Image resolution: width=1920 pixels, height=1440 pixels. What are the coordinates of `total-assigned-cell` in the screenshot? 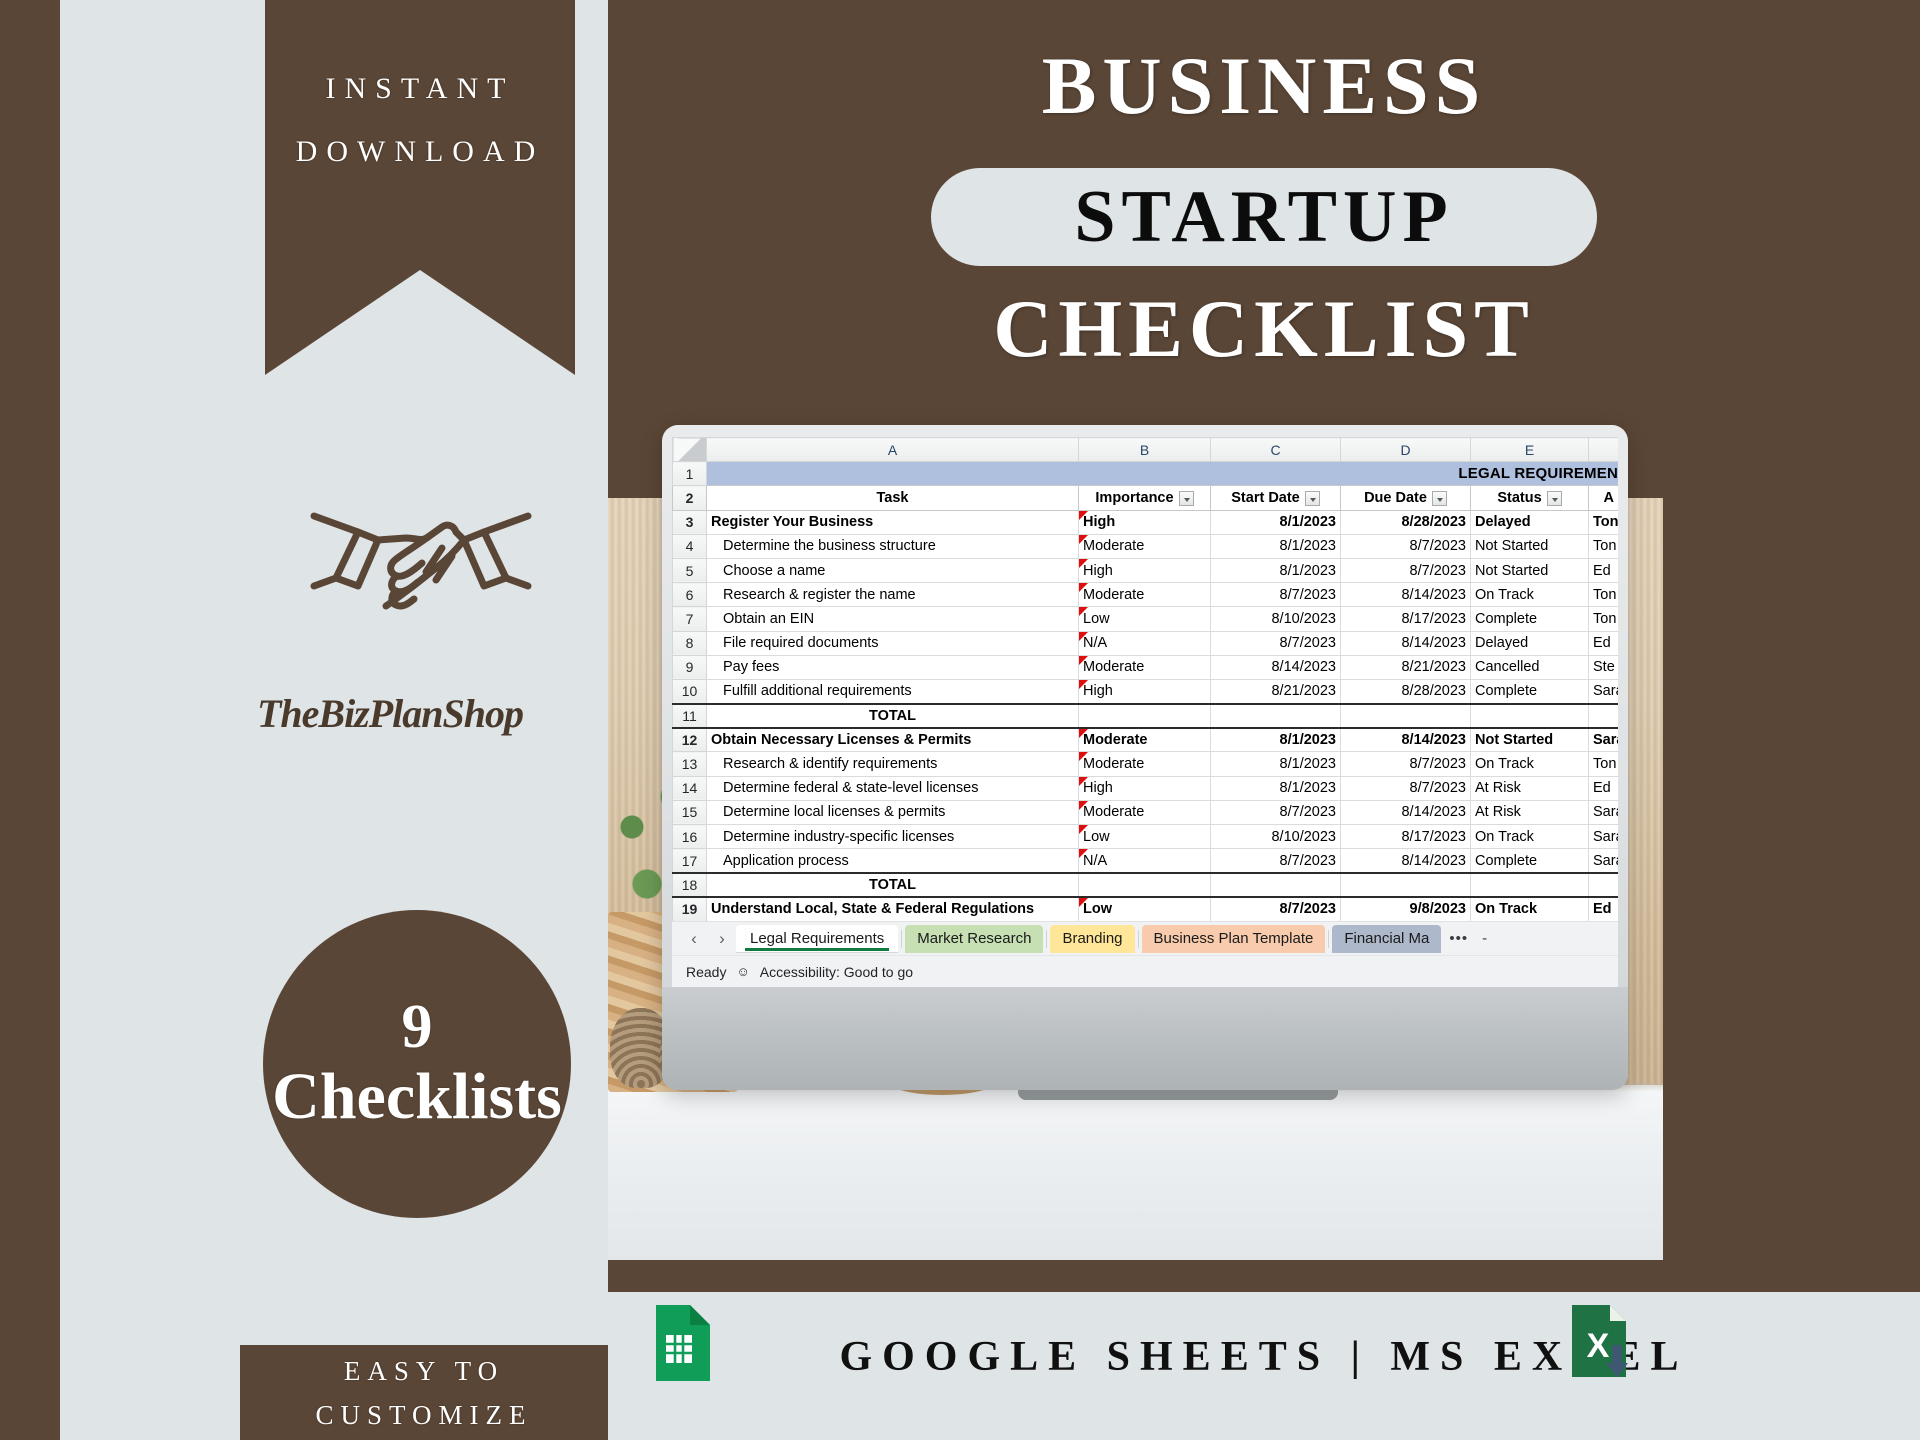 It's located at (1603, 885).